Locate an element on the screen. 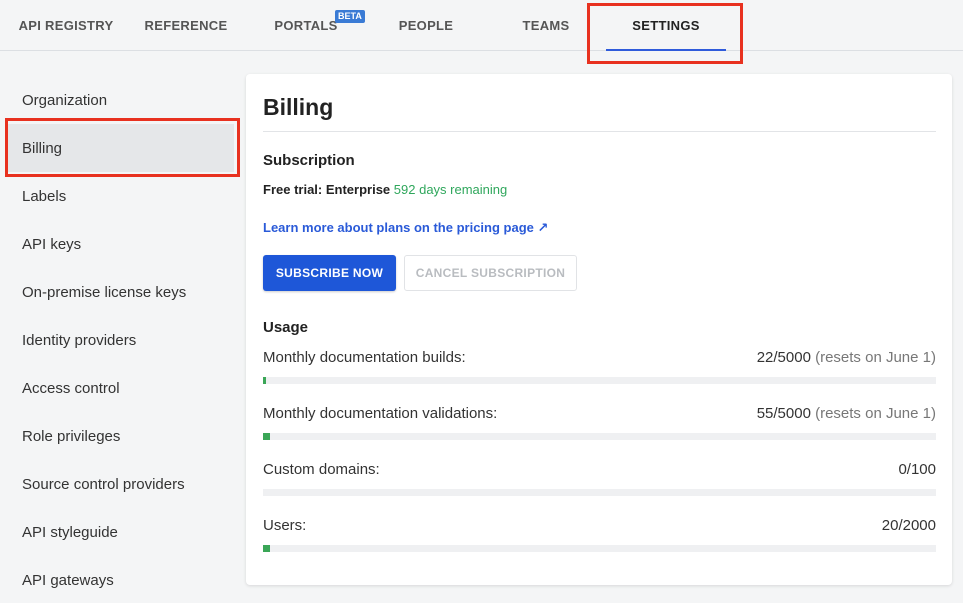  tab-reference: REFERENCE is located at coordinates (186, 25).